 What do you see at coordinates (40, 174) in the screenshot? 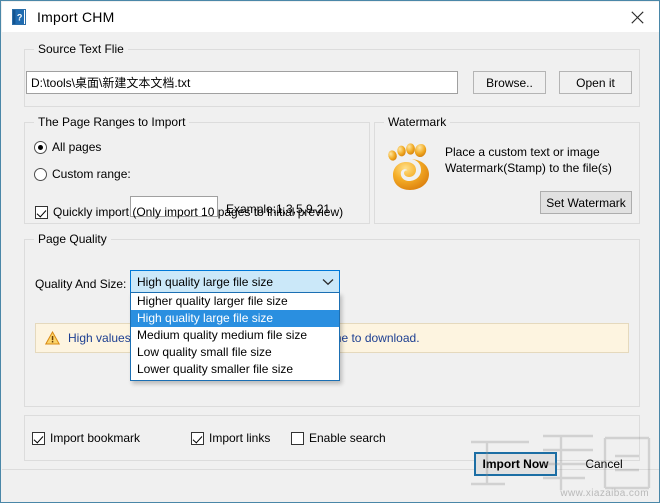
I see `custom-range-radio` at bounding box center [40, 174].